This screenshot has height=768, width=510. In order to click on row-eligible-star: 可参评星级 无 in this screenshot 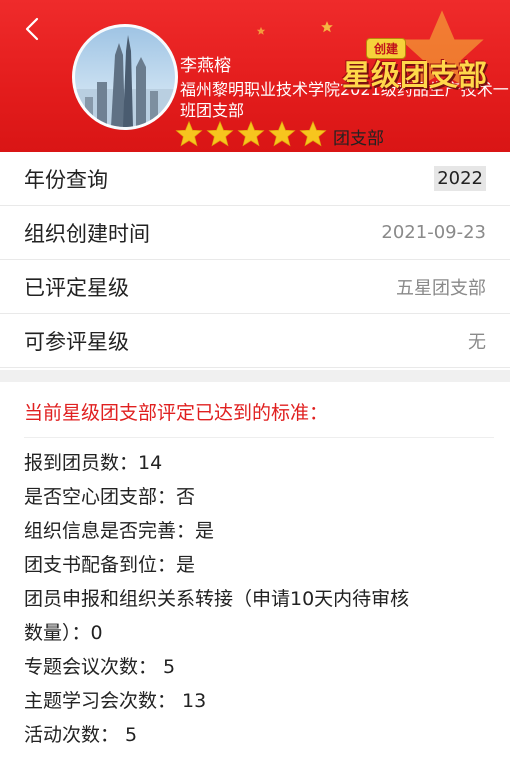, I will do `click(255, 341)`.